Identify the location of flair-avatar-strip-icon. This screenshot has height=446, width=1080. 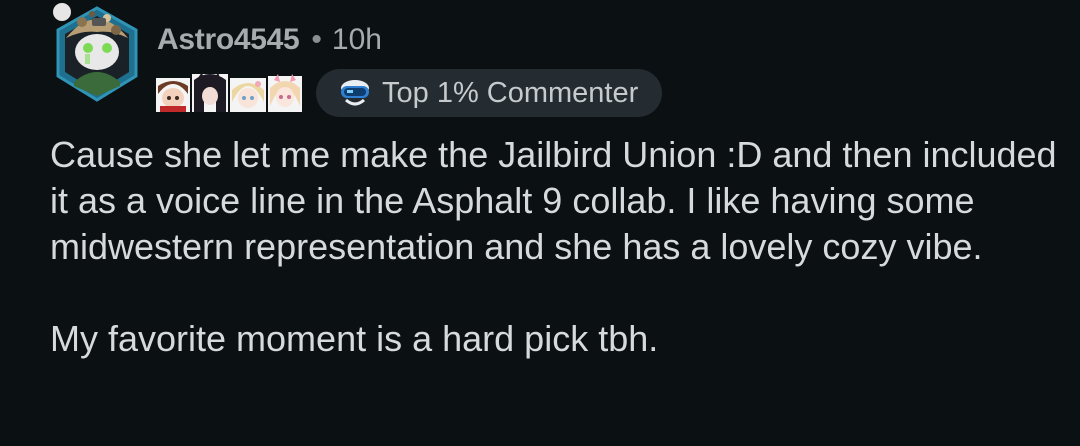
(229, 92).